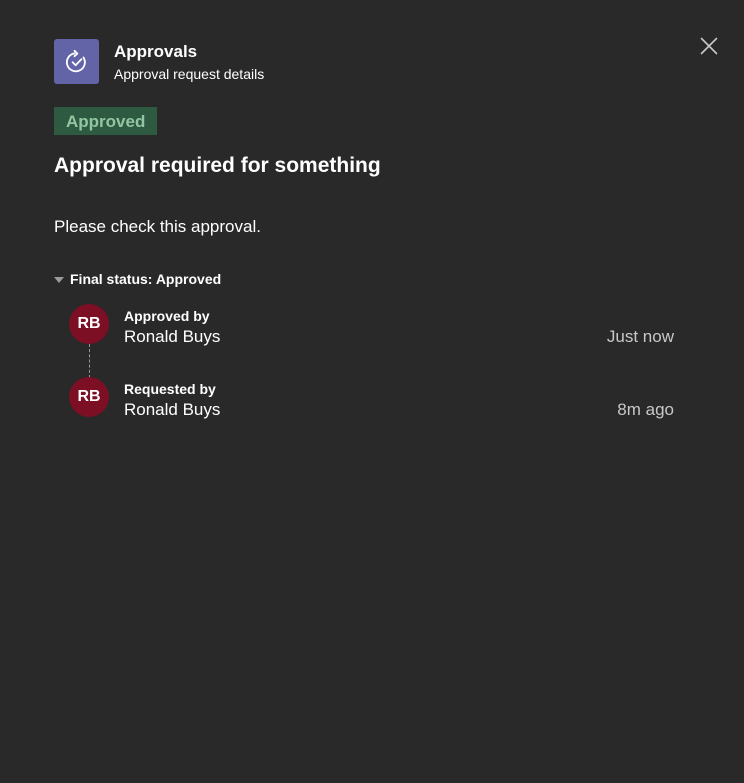 The height and width of the screenshot is (783, 744). Describe the element at coordinates (640, 336) in the screenshot. I see `entry-time: Just now` at that location.